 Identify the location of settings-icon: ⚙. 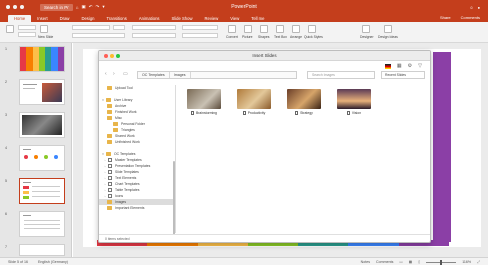
(410, 66).